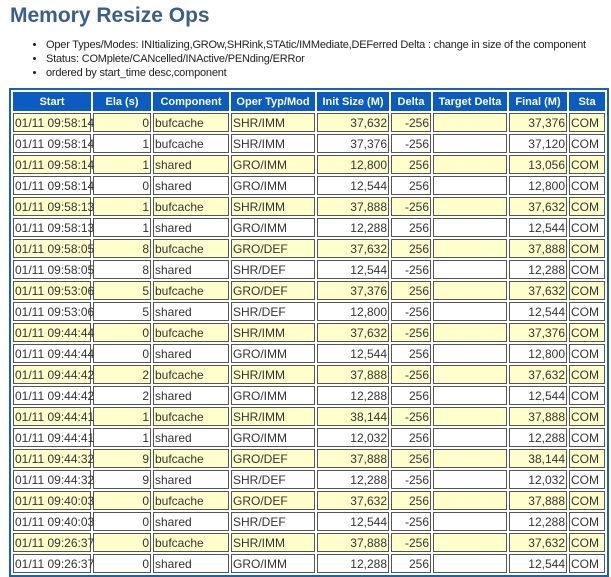 The width and height of the screenshot is (611, 577). What do you see at coordinates (53, 521) in the screenshot?
I see `table-cell: 01/11 09:40:03` at bounding box center [53, 521].